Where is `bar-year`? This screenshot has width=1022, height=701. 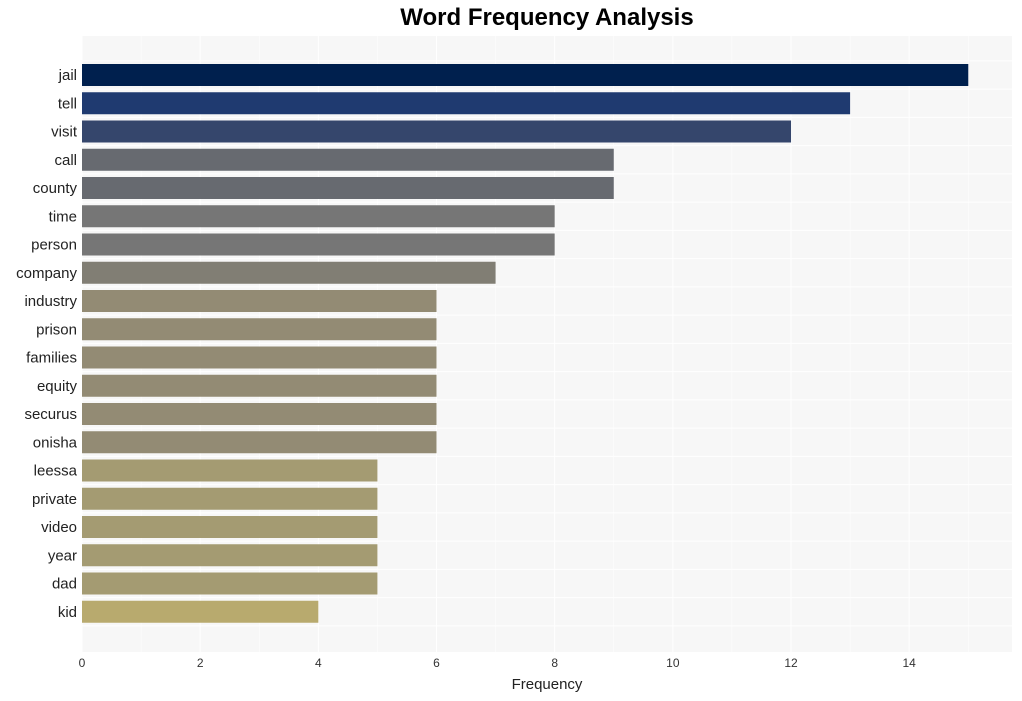
bar-year is located at coordinates (230, 555).